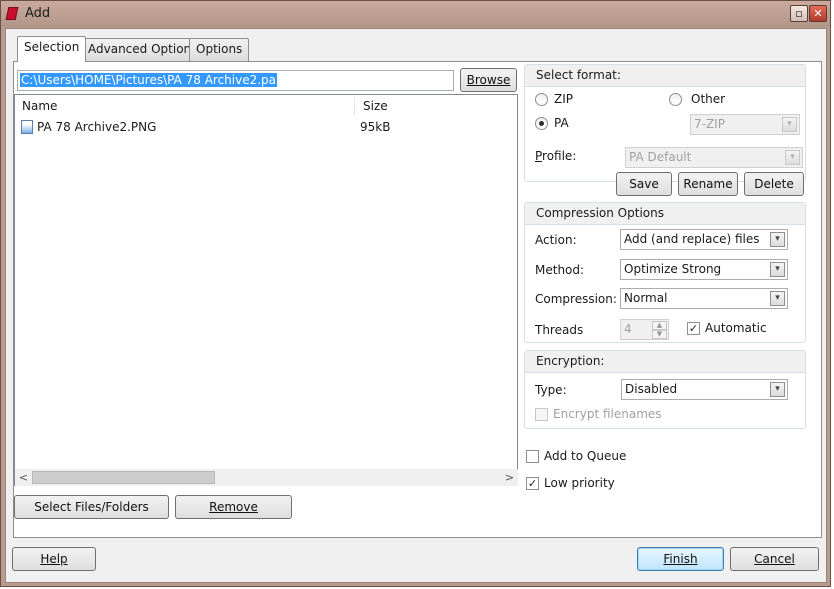 This screenshot has width=834, height=589. What do you see at coordinates (799, 13) in the screenshot?
I see `maximize-button: ▫` at bounding box center [799, 13].